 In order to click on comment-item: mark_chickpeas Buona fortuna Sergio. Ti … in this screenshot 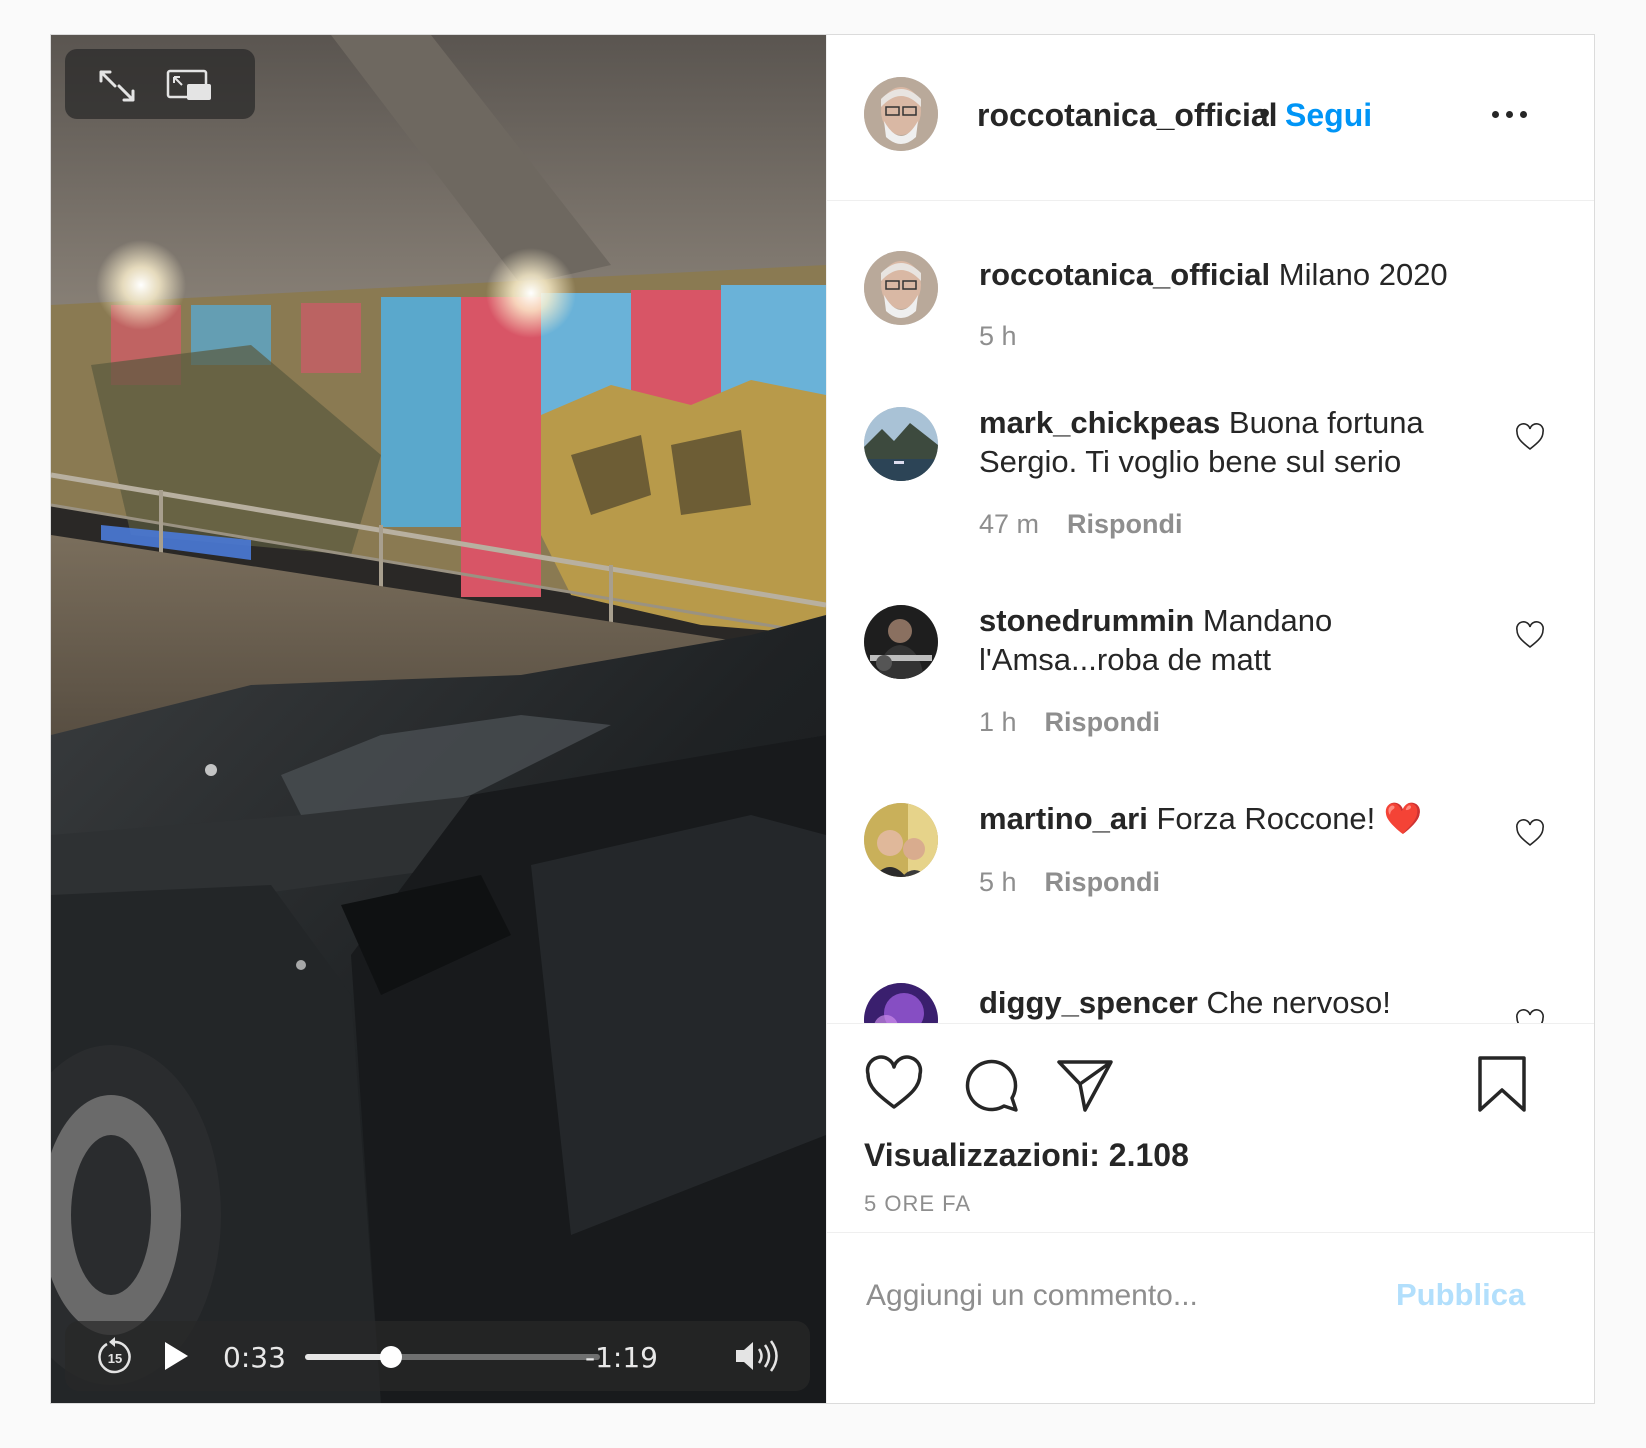, I will do `click(1210, 489)`.